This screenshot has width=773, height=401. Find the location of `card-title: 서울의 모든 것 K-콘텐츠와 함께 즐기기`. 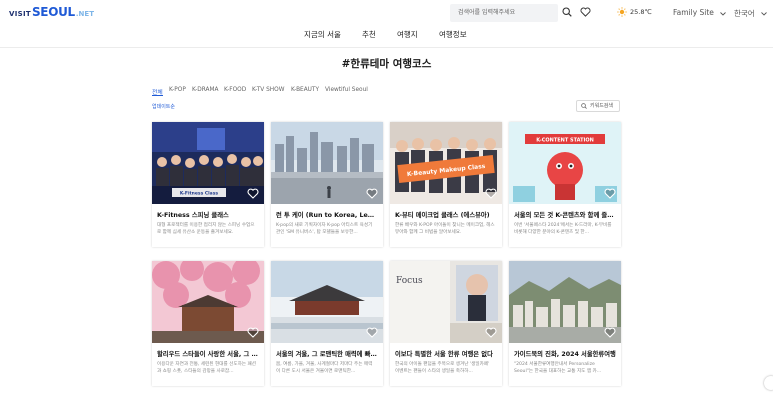

card-title: 서울의 모든 것 K-콘텐츠와 함께 즐기기 is located at coordinates (565, 214).